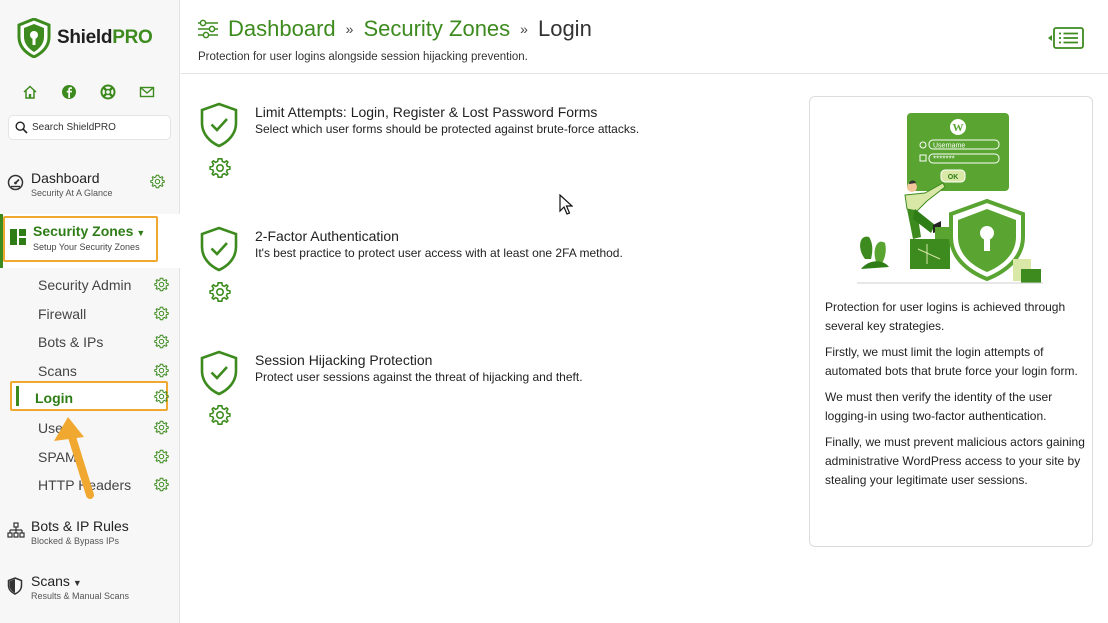  Describe the element at coordinates (54, 398) in the screenshot. I see `sidebar-item-label: Login` at that location.